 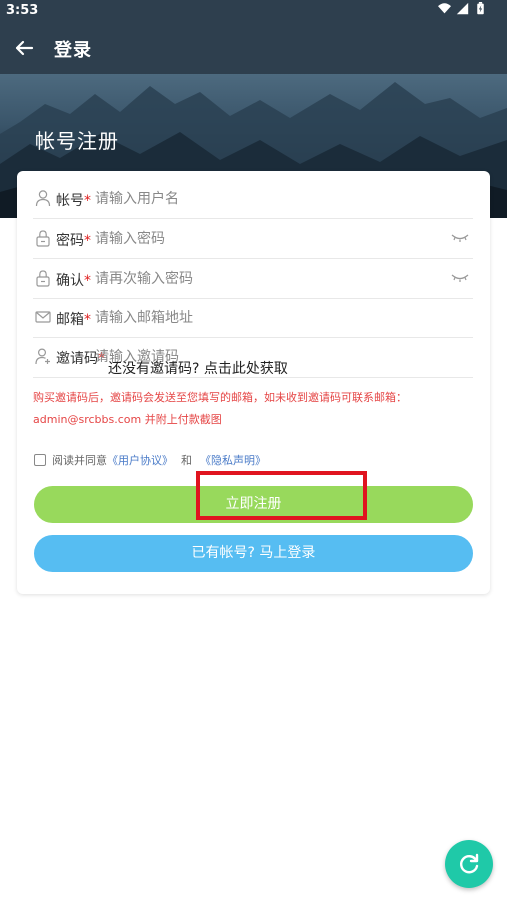 I want to click on agreement-row: 阅读并同意 《用户协议》 和 《隐私声明》, so click(x=150, y=460).